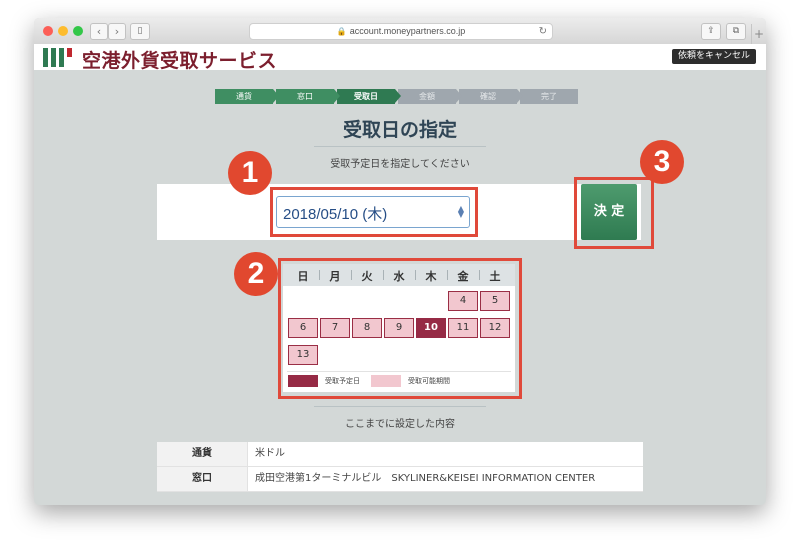 This screenshot has height=554, width=800. Describe the element at coordinates (714, 56) in the screenshot. I see `cancel-request-button: 依頼をキャンセル` at that location.